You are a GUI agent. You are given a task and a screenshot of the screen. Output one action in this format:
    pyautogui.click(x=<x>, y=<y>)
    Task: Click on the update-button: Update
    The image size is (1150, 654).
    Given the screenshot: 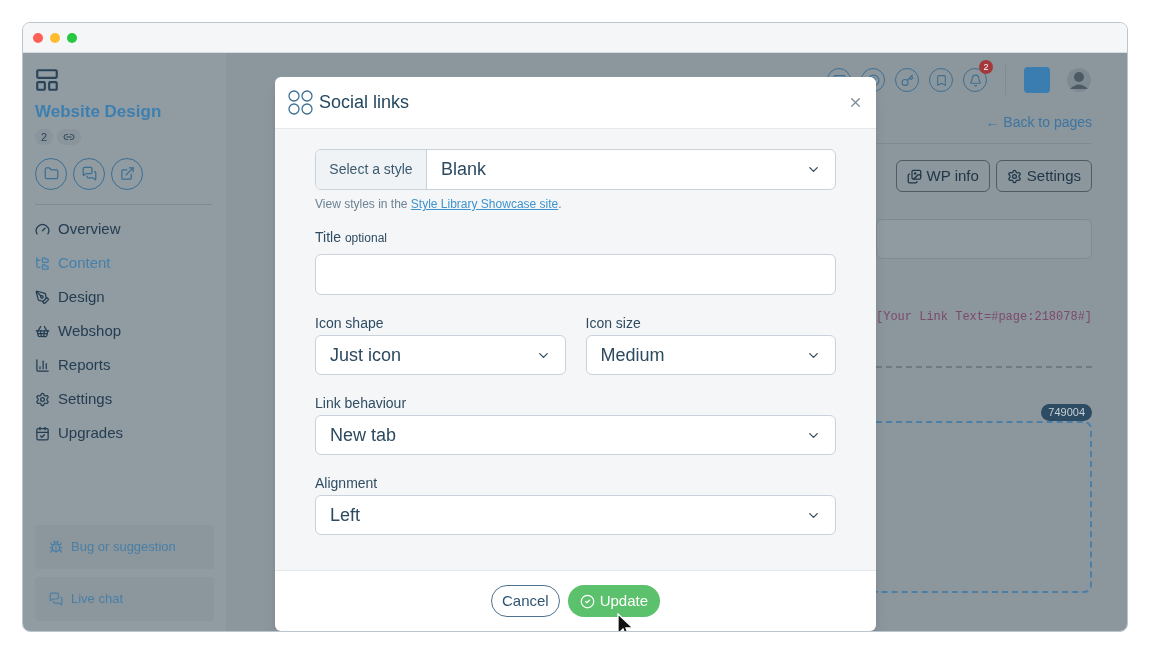 What is the action you would take?
    pyautogui.click(x=614, y=601)
    